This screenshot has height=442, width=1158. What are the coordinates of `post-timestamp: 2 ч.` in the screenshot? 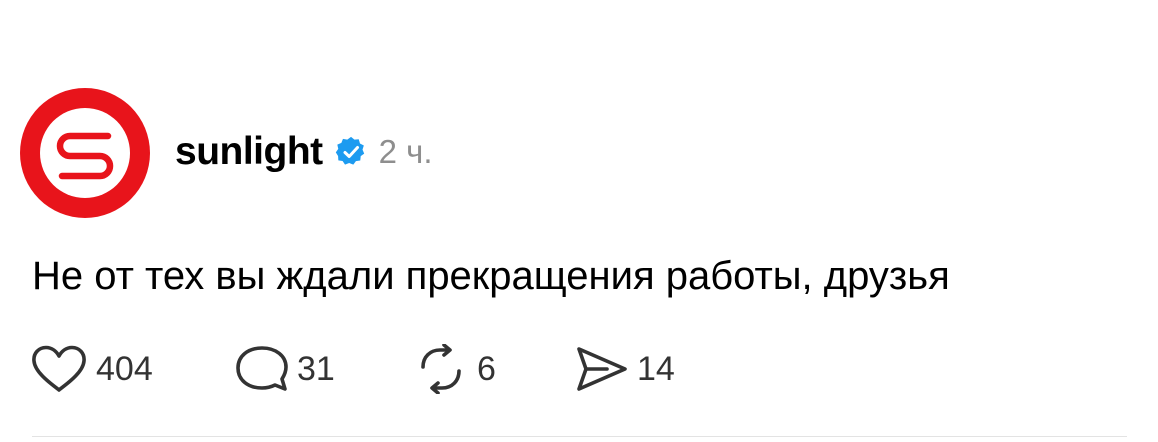 It's located at (405, 151).